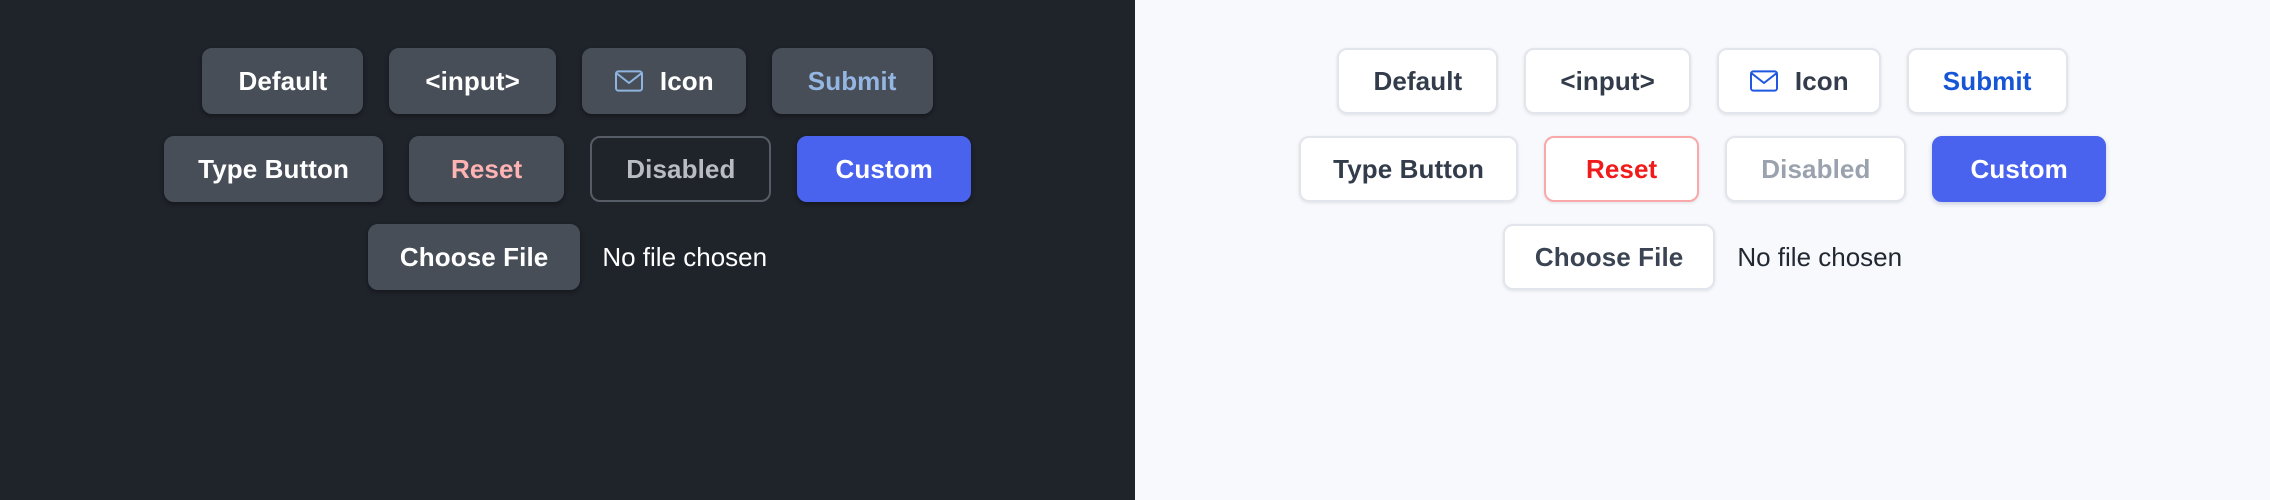 Image resolution: width=2270 pixels, height=500 pixels. I want to click on reset-button-light: Reset, so click(1621, 169).